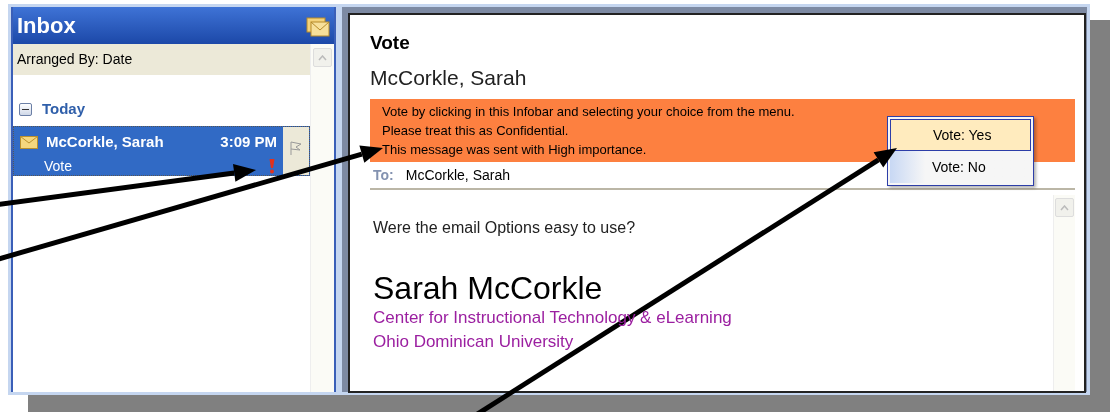 The width and height of the screenshot is (1110, 412). What do you see at coordinates (296, 148) in the screenshot?
I see `flag-icon` at bounding box center [296, 148].